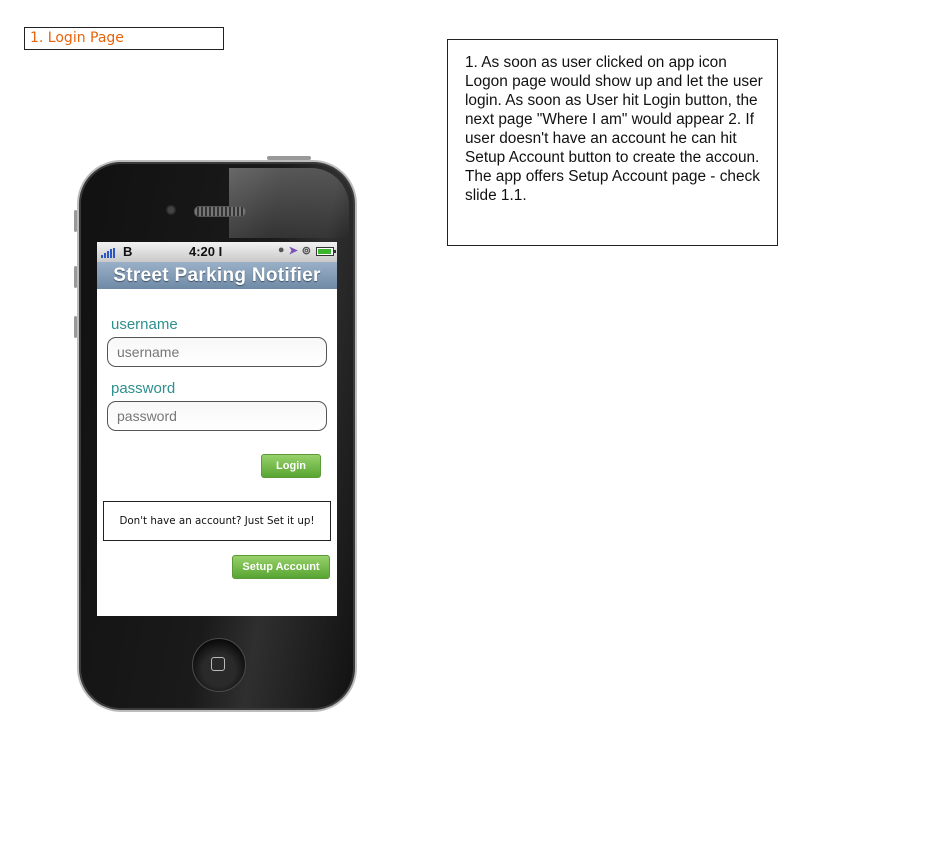 The image size is (949, 857). Describe the element at coordinates (75, 221) in the screenshot. I see `mute-switch` at that location.